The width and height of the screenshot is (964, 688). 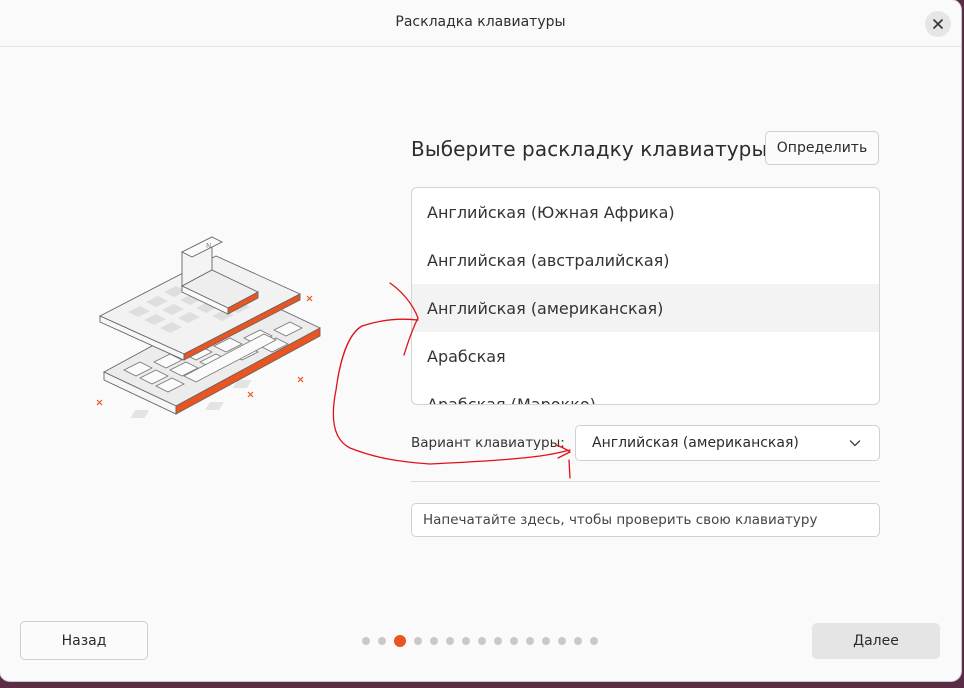 I want to click on title-bar: Раскладка клавиатуры, so click(x=480, y=23).